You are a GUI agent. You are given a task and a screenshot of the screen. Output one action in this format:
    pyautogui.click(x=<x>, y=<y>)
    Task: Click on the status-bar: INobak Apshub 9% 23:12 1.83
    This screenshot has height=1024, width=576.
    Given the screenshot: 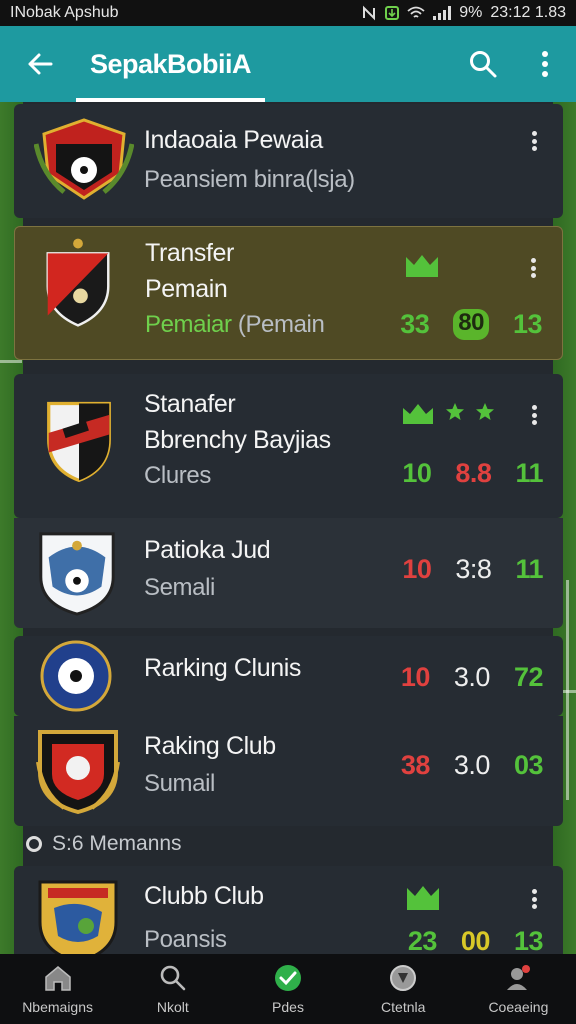 What is the action you would take?
    pyautogui.click(x=288, y=13)
    